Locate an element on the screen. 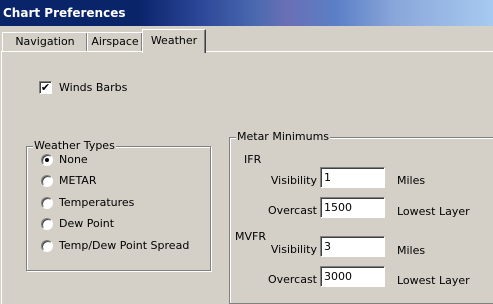 The height and width of the screenshot is (304, 493). tab-navigation: Navigation is located at coordinates (45, 42).